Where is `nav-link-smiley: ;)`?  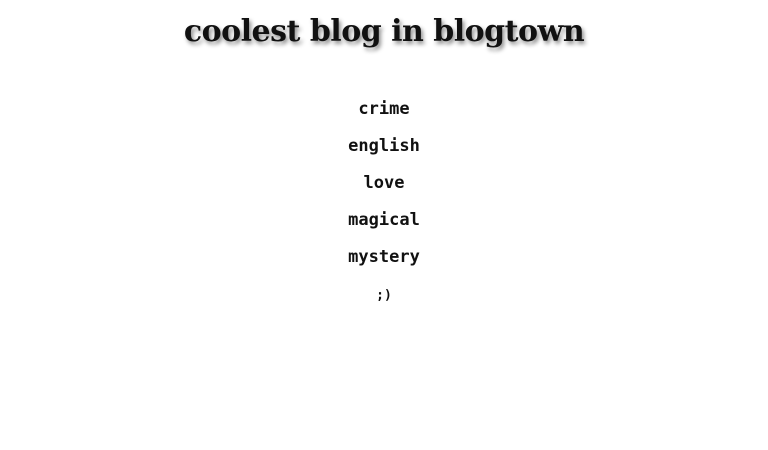 nav-link-smiley: ;) is located at coordinates (384, 295).